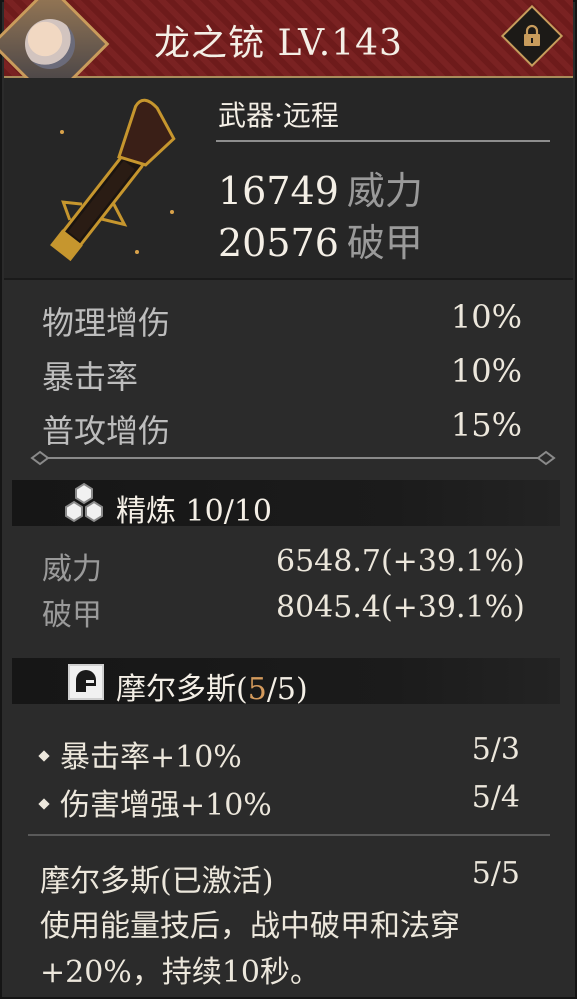  I want to click on refine-row-value: 8045.4(+39.1%), so click(400, 607).